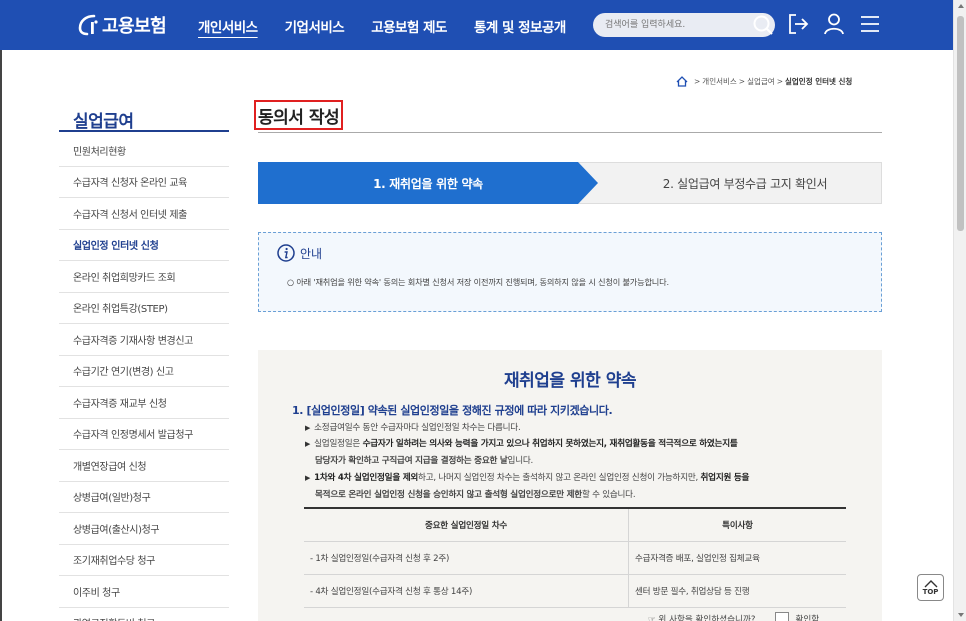  What do you see at coordinates (870, 24) in the screenshot?
I see `menu-icon` at bounding box center [870, 24].